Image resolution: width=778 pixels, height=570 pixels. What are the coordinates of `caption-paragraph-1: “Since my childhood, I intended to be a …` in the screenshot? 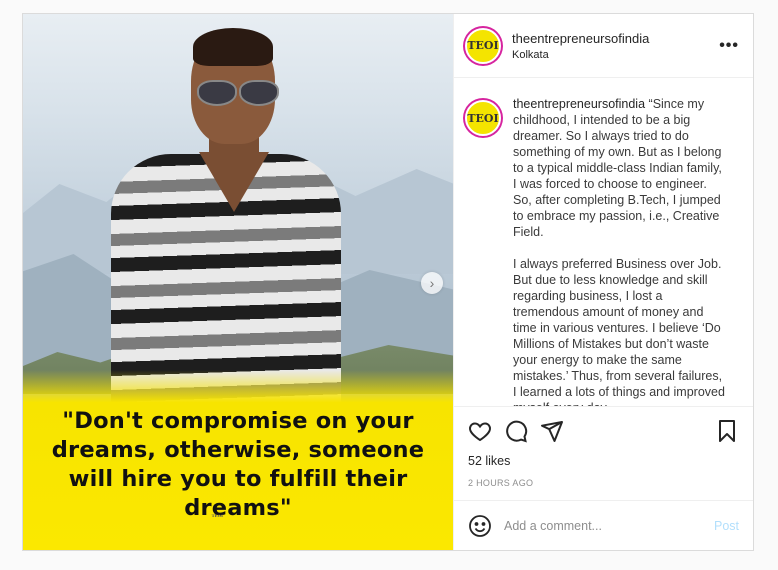 It's located at (617, 168).